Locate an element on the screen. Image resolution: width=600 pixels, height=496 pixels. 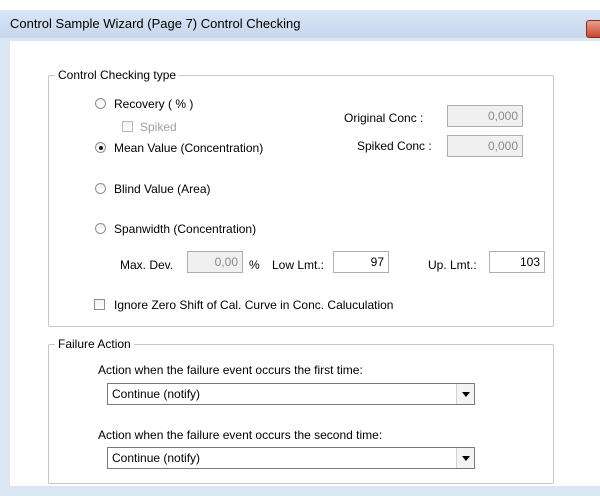
radio-mean-value is located at coordinates (100, 147).